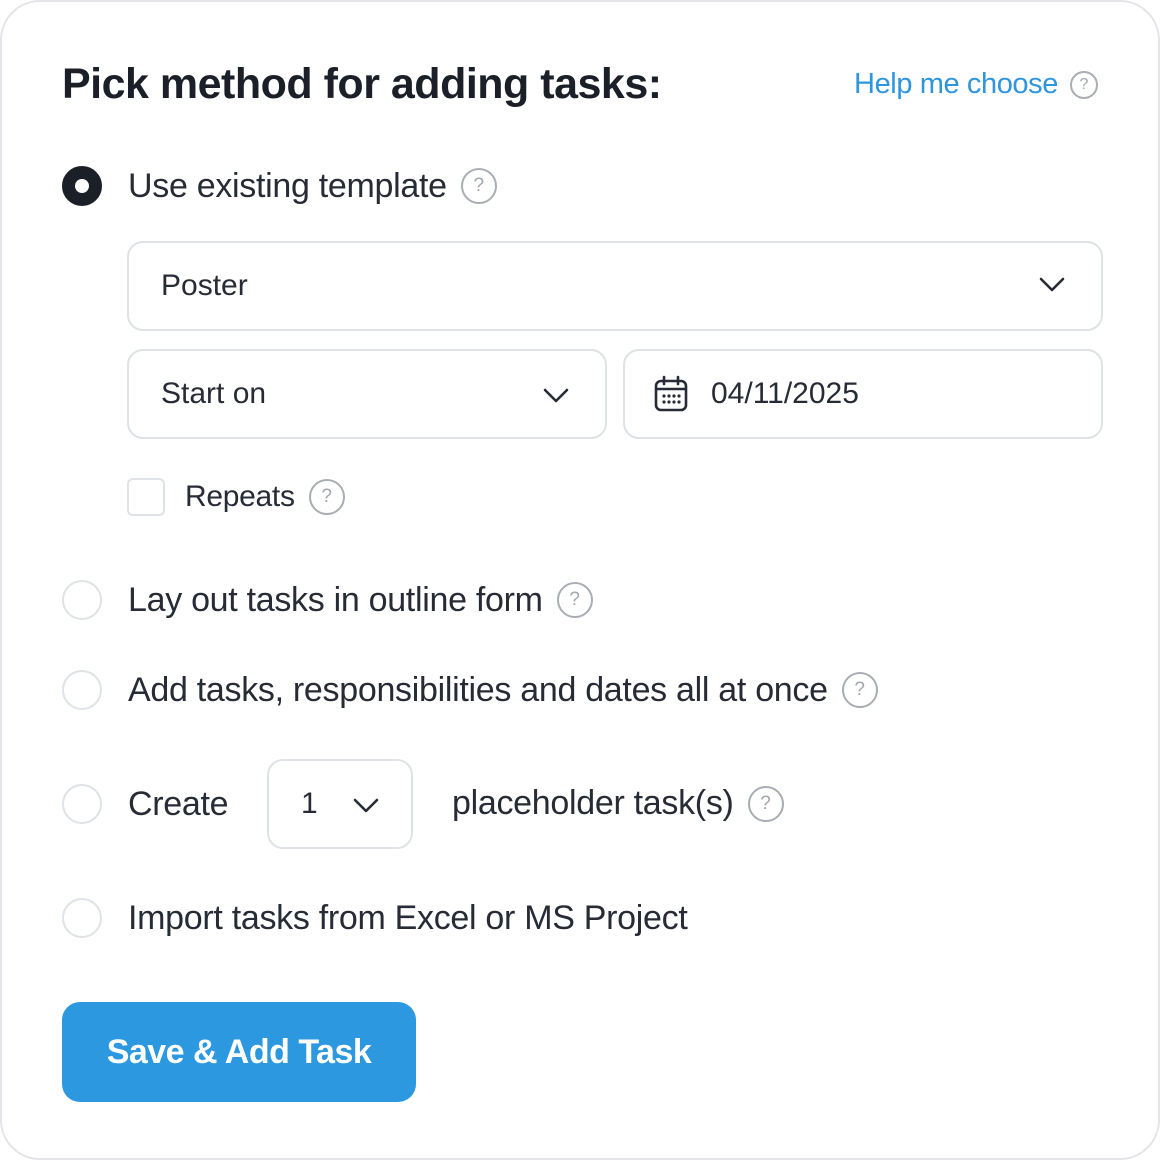 The image size is (1160, 1160). I want to click on save-add-task-label: Save & Add Task, so click(239, 1051).